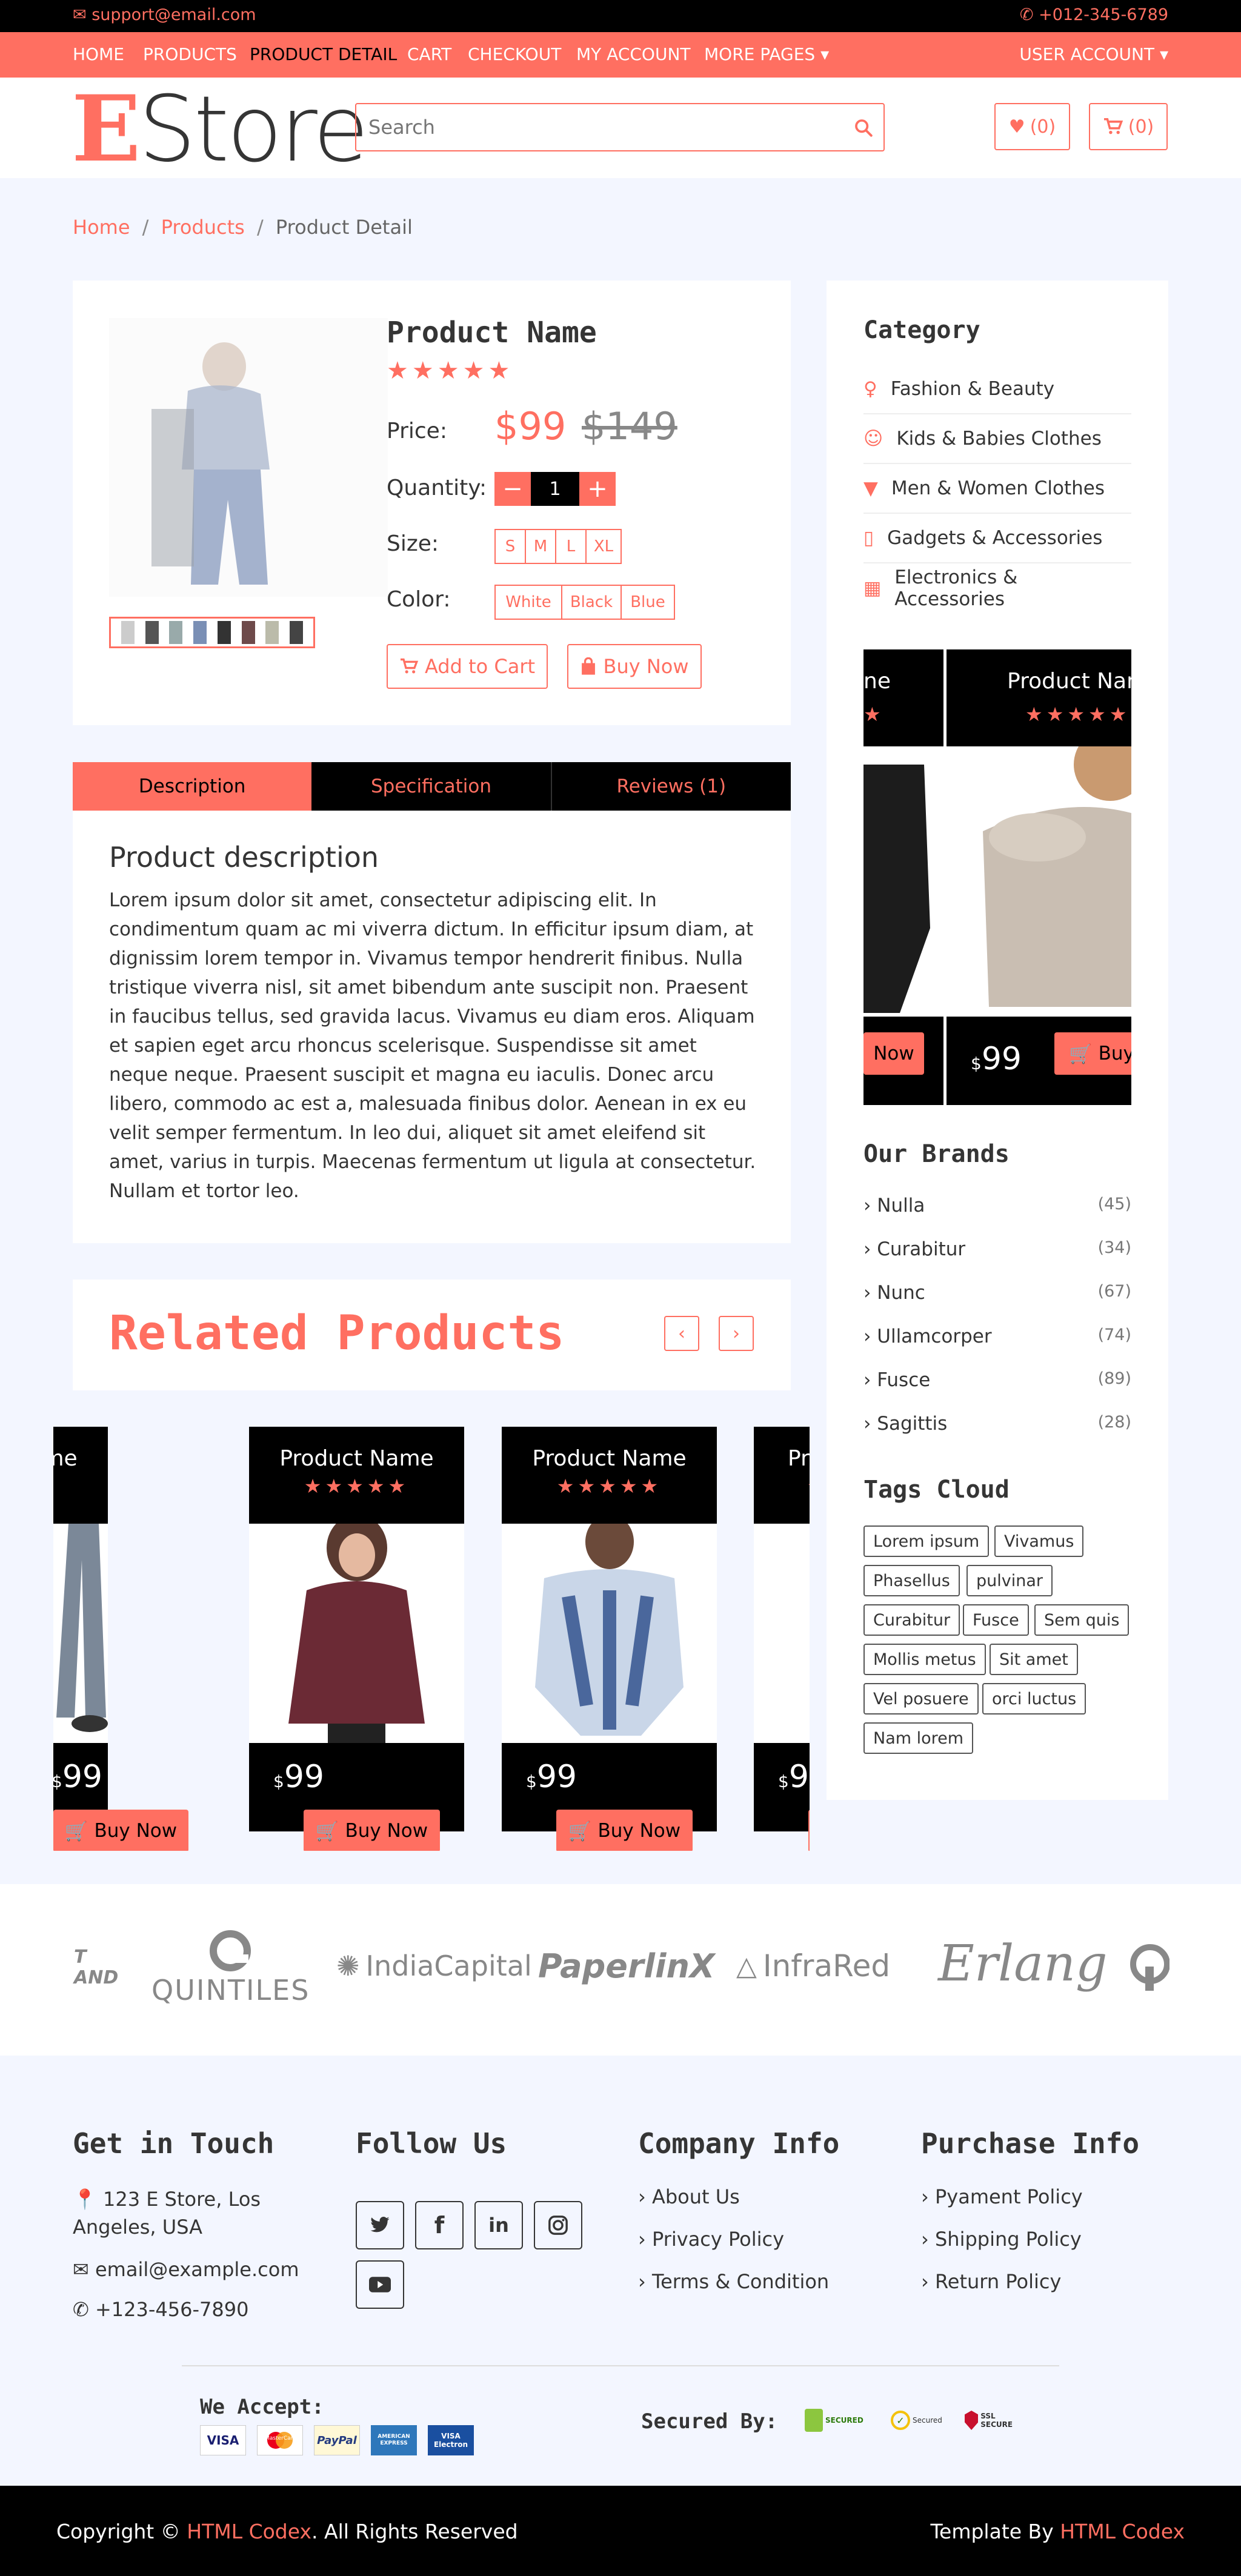 This screenshot has height=2576, width=1241. Describe the element at coordinates (911, 1581) in the screenshot. I see `tag: Phasellus` at that location.